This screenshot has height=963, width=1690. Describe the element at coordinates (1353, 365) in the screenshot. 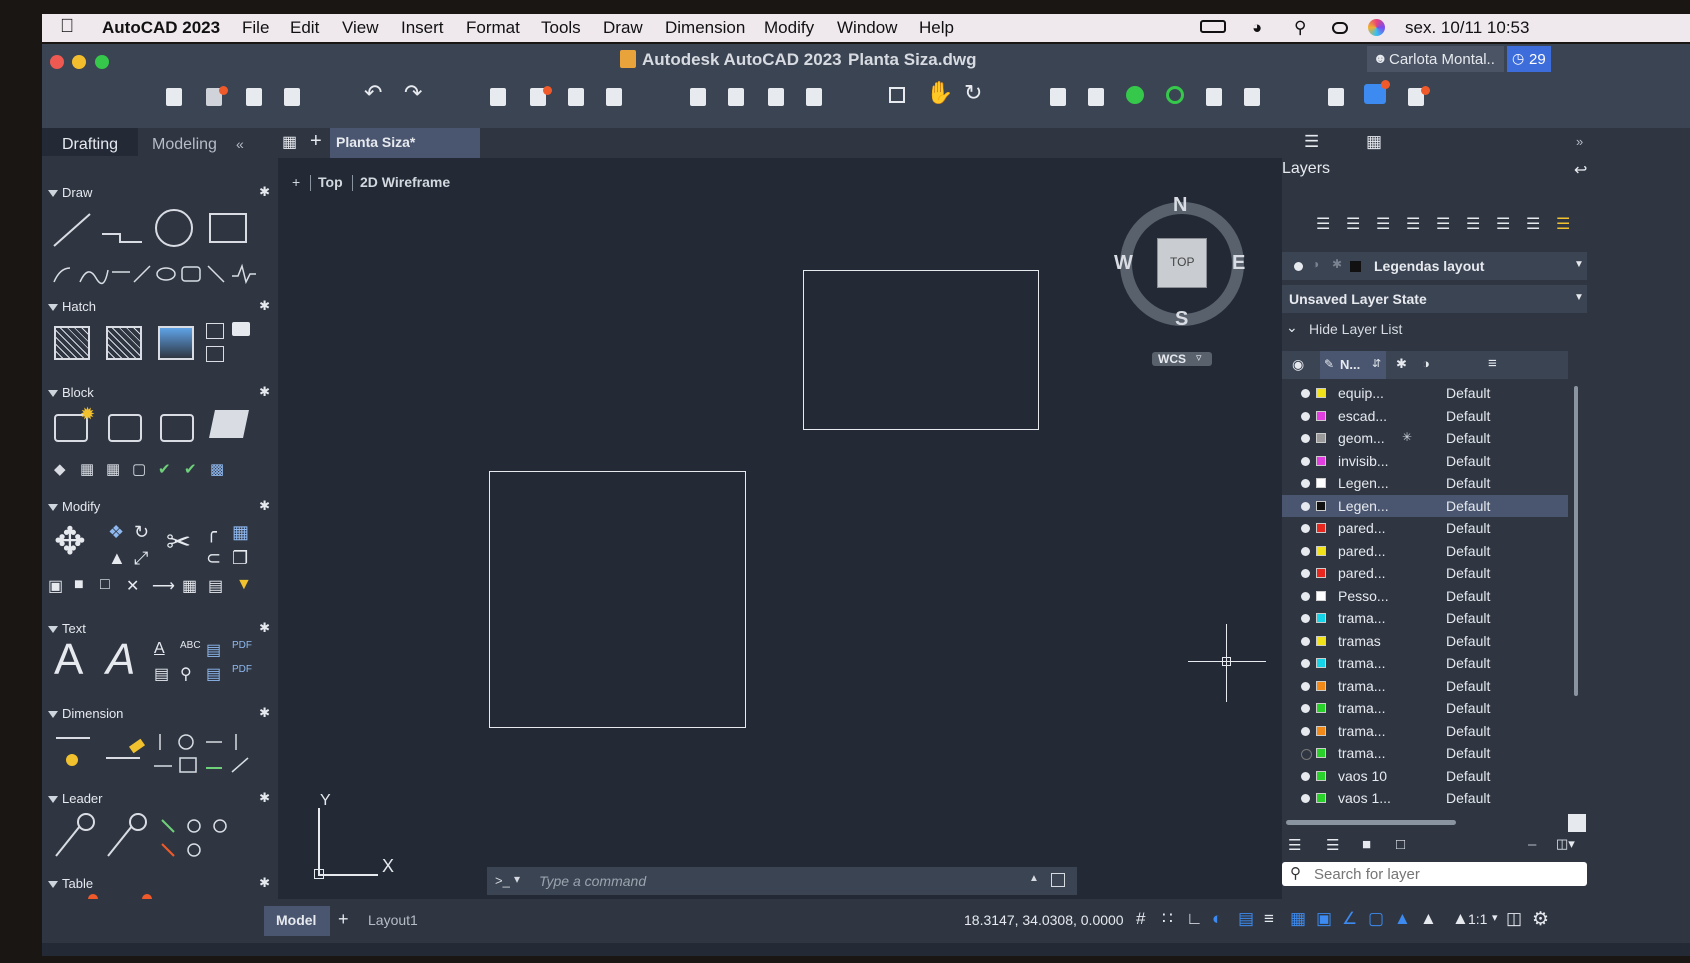

I see `name-column-header: ✎ N... ⇵` at that location.